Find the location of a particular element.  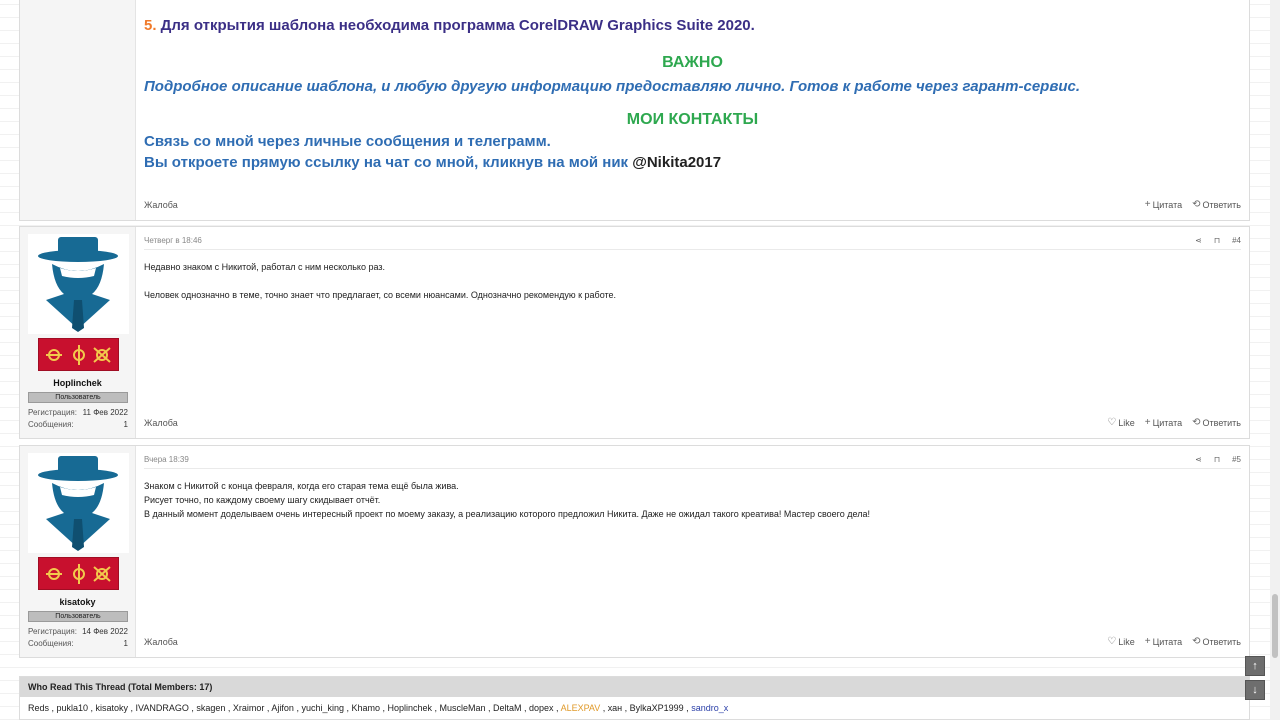

post-line is located at coordinates (692, 281).